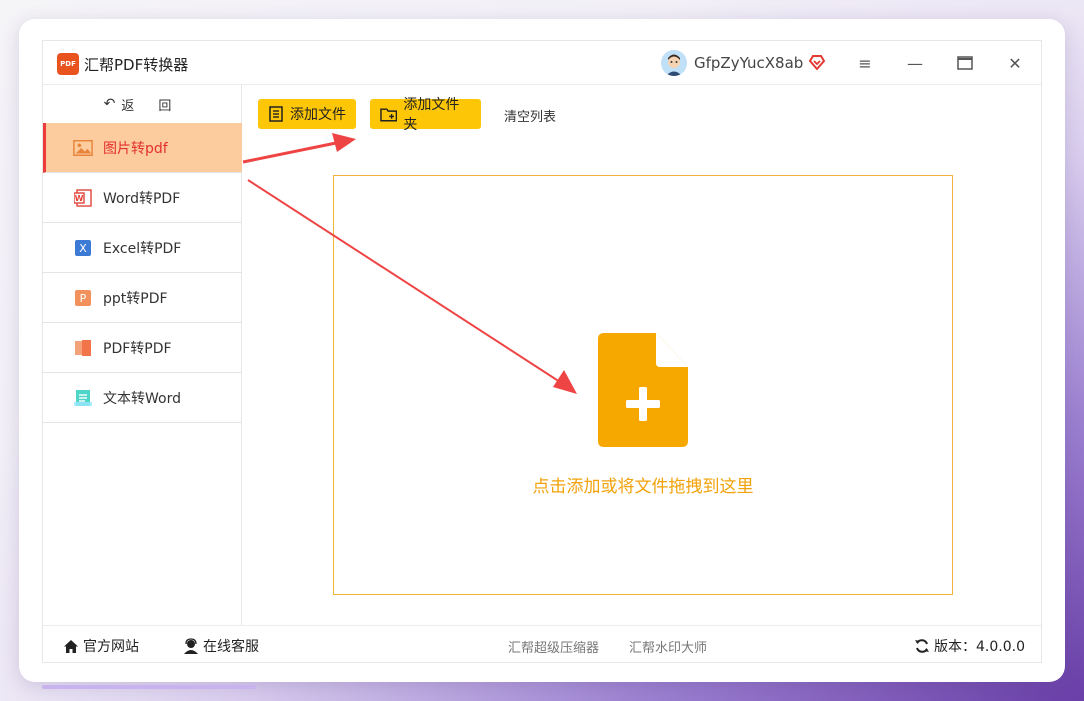  What do you see at coordinates (231, 647) in the screenshot?
I see `online-support-label: 在线客服` at bounding box center [231, 647].